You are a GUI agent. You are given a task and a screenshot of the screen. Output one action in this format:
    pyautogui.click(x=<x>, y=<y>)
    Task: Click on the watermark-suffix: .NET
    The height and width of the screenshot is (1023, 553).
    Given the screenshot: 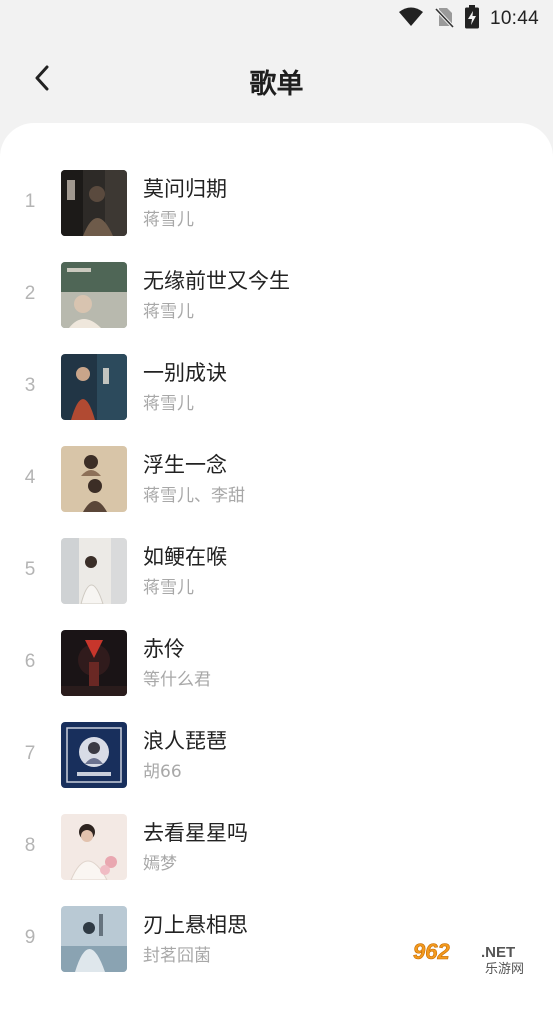 What is the action you would take?
    pyautogui.click(x=498, y=952)
    